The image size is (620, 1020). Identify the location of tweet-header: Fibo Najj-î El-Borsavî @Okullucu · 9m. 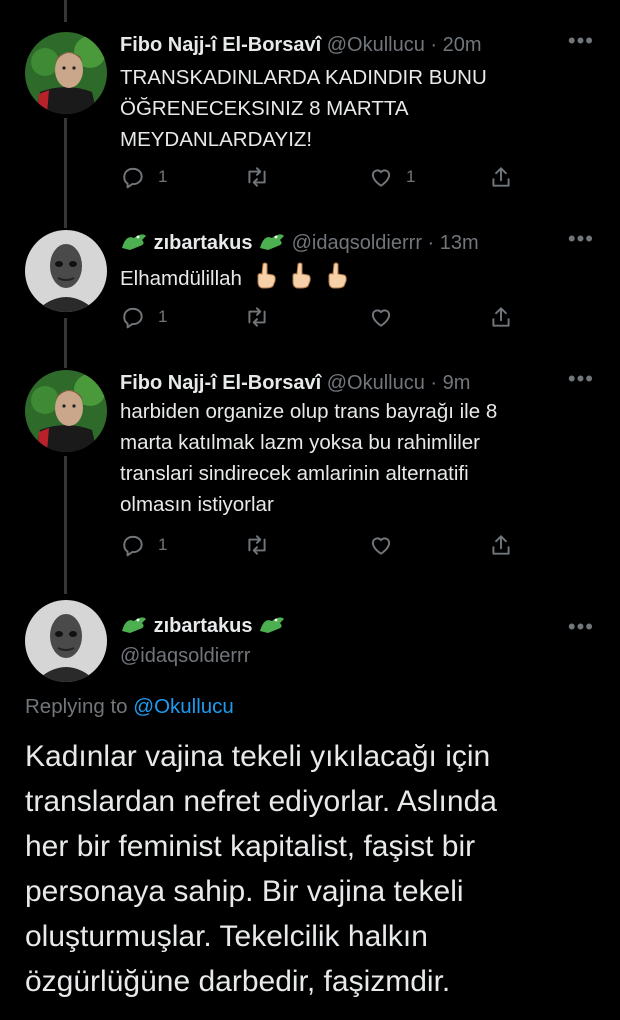
(340, 383).